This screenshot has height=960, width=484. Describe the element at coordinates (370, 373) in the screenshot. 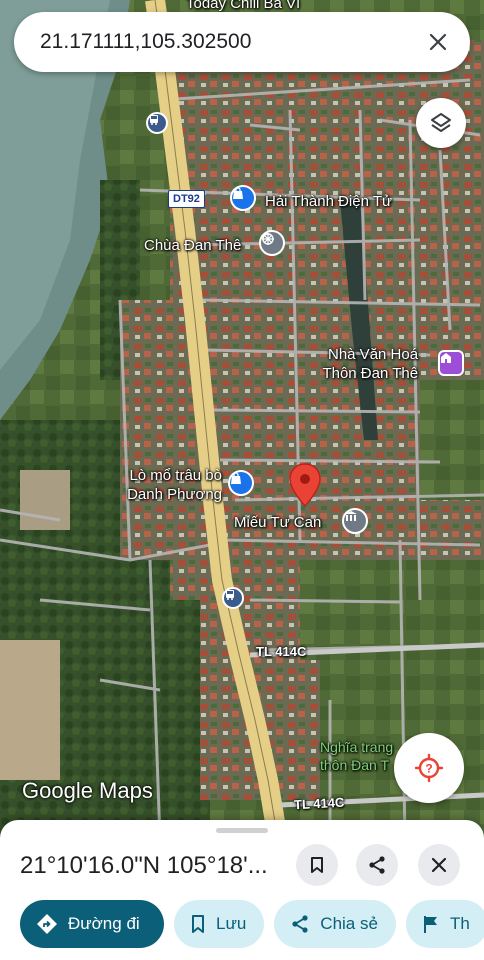

I see `poi-label-line: Thôn Đan Thê` at that location.